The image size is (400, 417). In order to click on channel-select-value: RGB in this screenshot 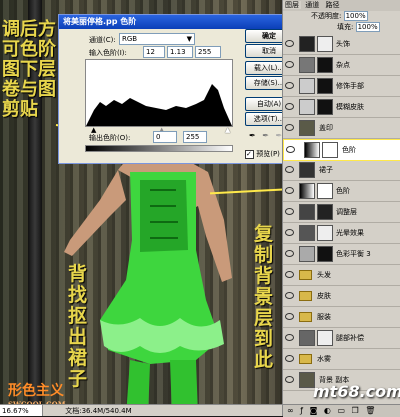, I will do `click(130, 39)`.